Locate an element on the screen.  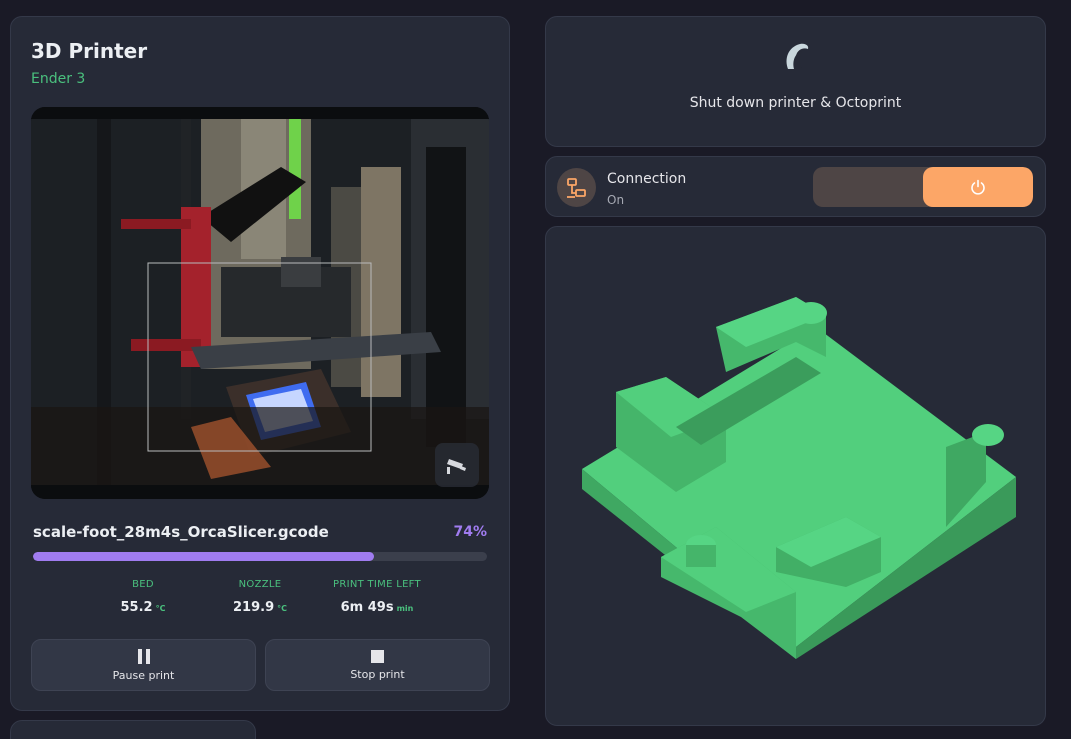
network-icon is located at coordinates (576, 187).